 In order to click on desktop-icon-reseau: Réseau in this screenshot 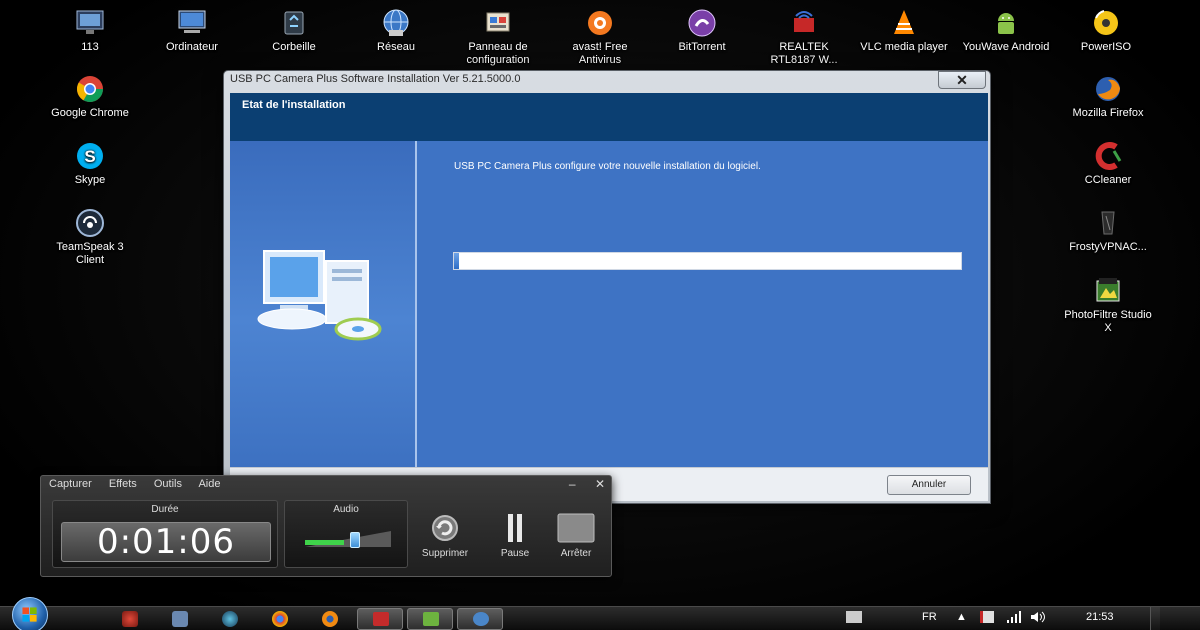, I will do `click(396, 31)`.